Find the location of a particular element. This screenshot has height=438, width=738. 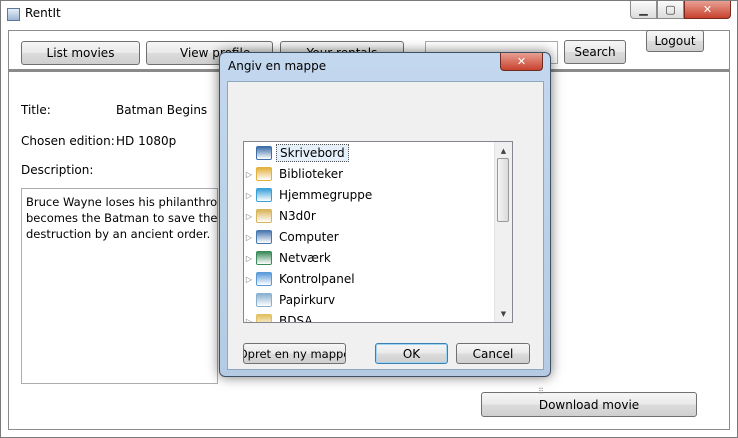

control-panel-icon is located at coordinates (264, 279).